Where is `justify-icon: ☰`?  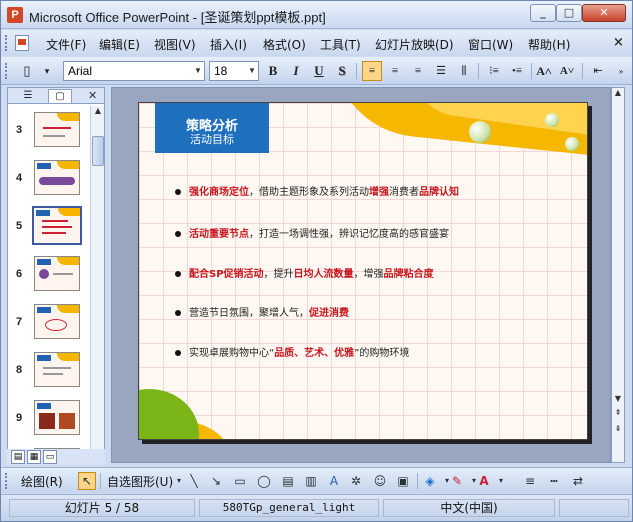
justify-icon: ☰ is located at coordinates (441, 71).